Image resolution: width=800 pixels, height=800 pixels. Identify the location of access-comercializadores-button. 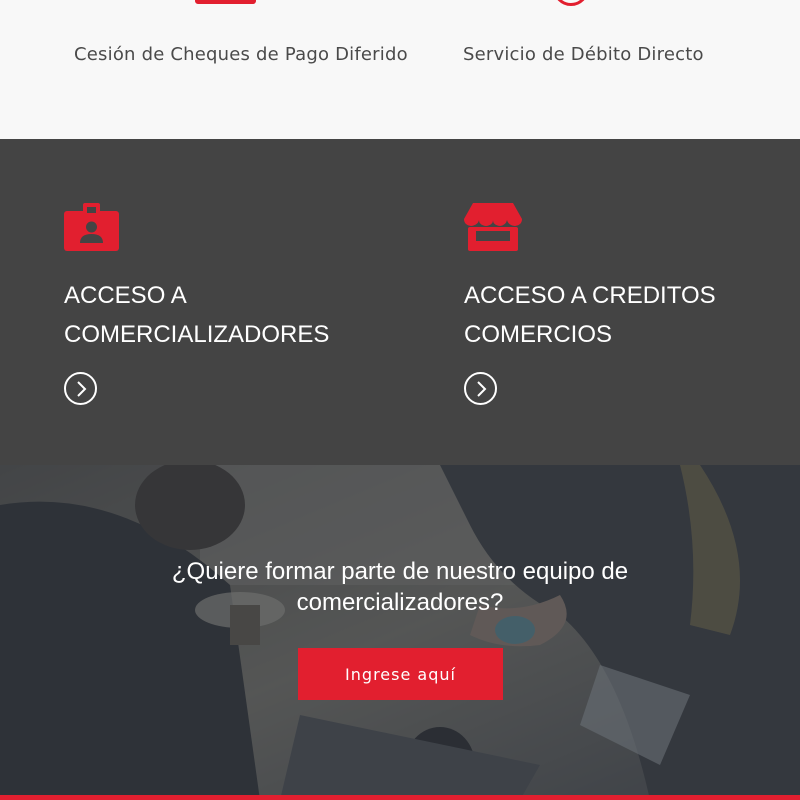
(80, 388).